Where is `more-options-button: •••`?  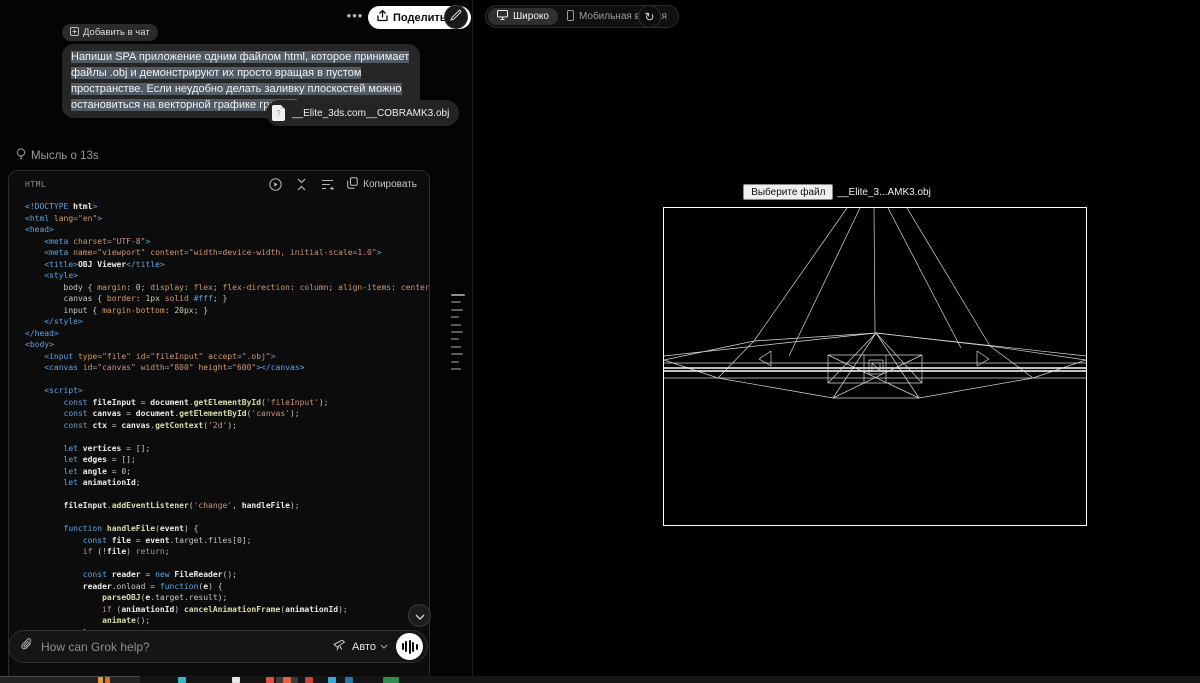
more-options-button: ••• is located at coordinates (355, 17).